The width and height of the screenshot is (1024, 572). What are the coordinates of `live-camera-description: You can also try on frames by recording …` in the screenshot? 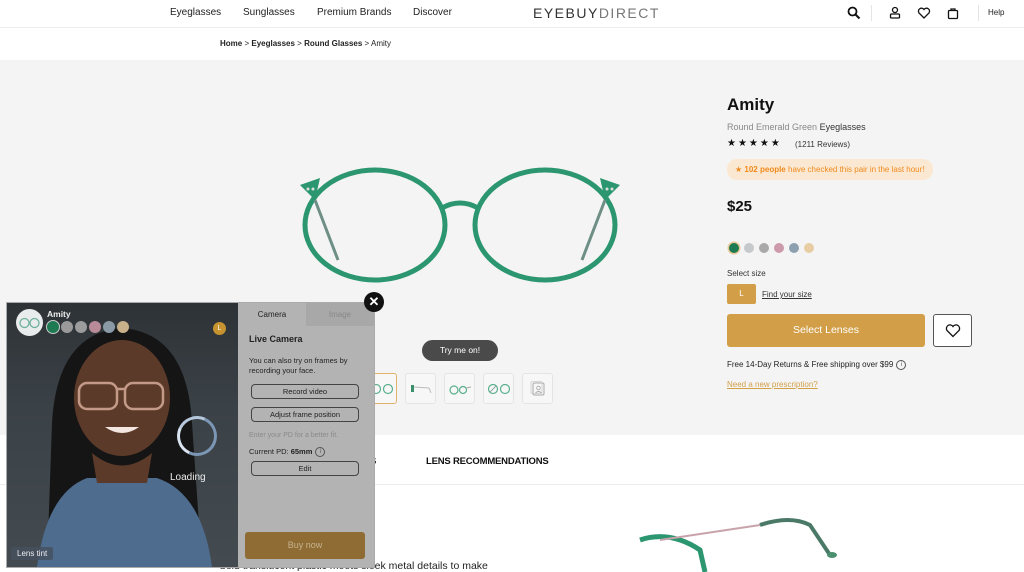 It's located at (298, 365).